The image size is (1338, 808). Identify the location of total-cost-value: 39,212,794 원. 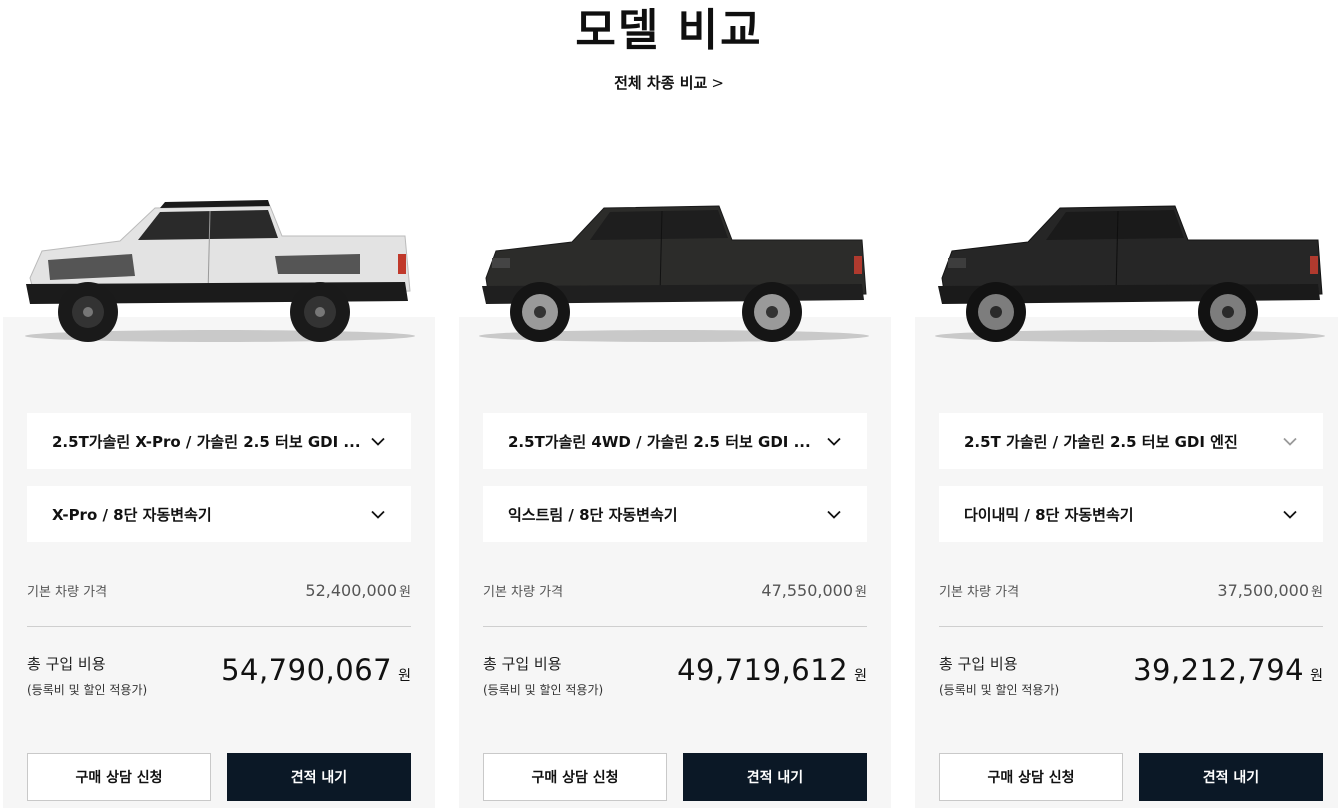
(1228, 670).